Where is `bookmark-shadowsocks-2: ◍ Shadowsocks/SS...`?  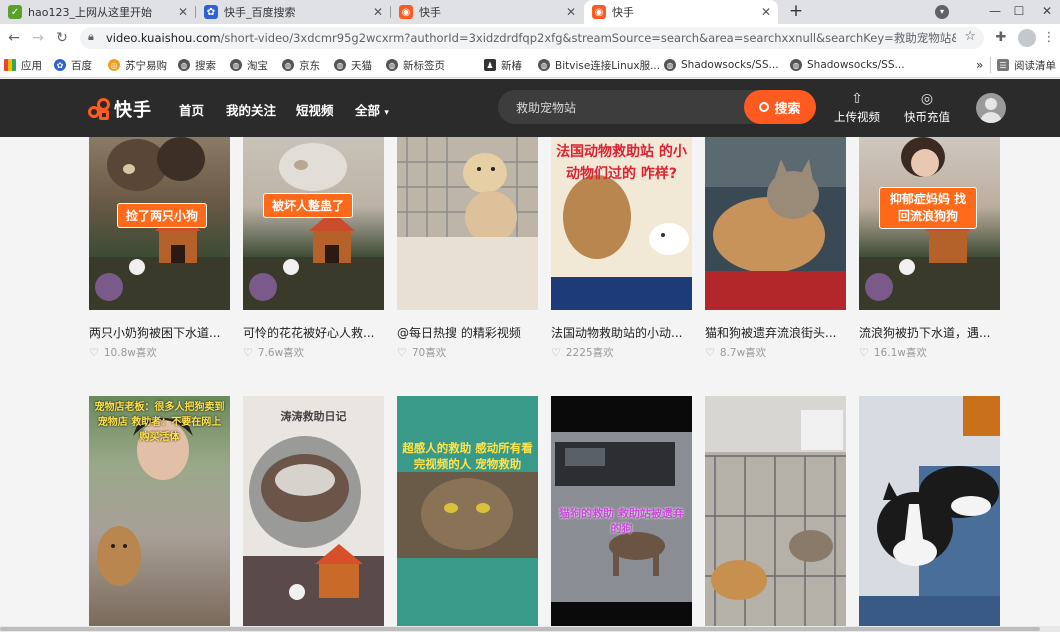 bookmark-shadowsocks-2: ◍ Shadowsocks/SS... is located at coordinates (847, 65).